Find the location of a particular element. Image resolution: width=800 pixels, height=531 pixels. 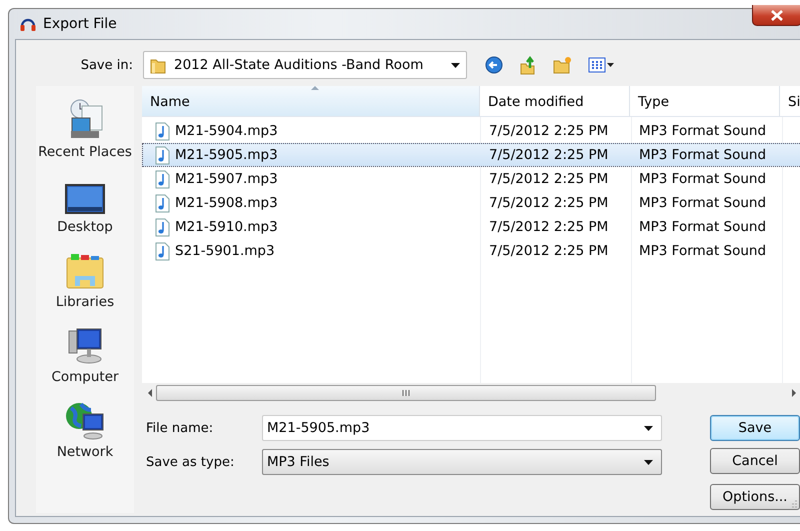

file-name-cell: M21-5910.mp3 is located at coordinates (226, 227).